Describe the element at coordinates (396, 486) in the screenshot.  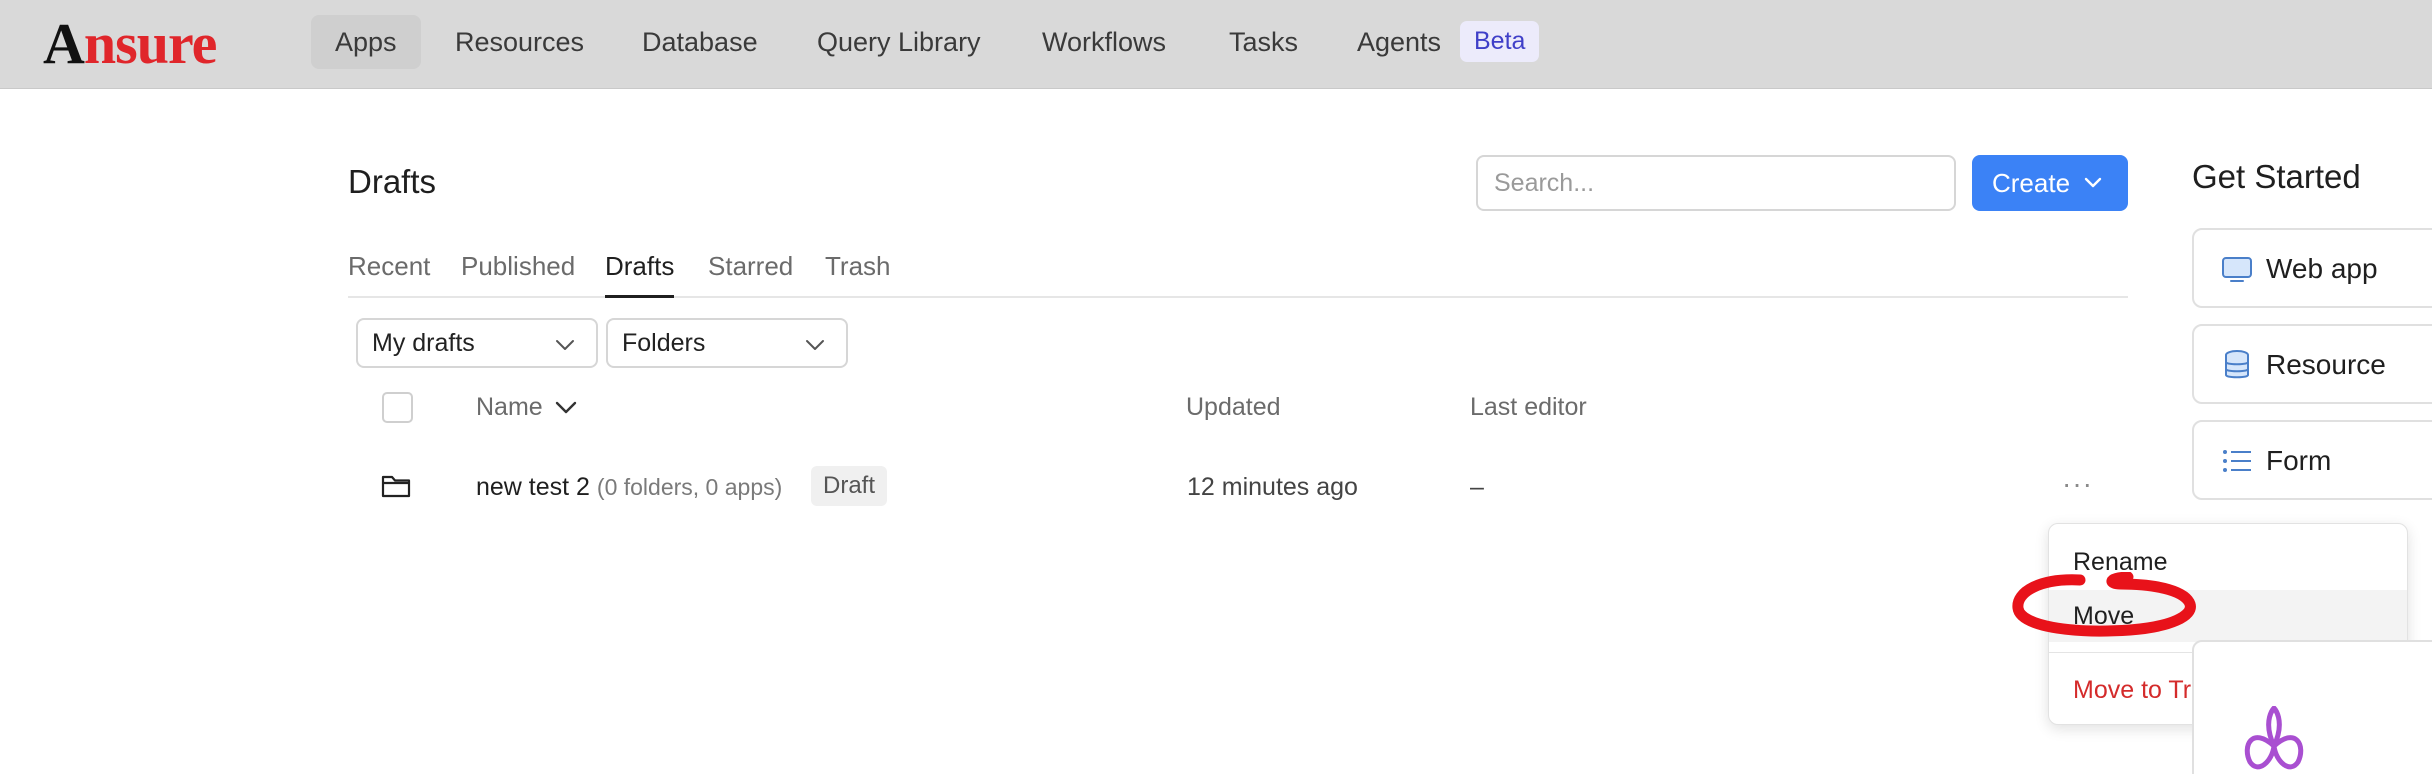
I see `folder-icon` at that location.